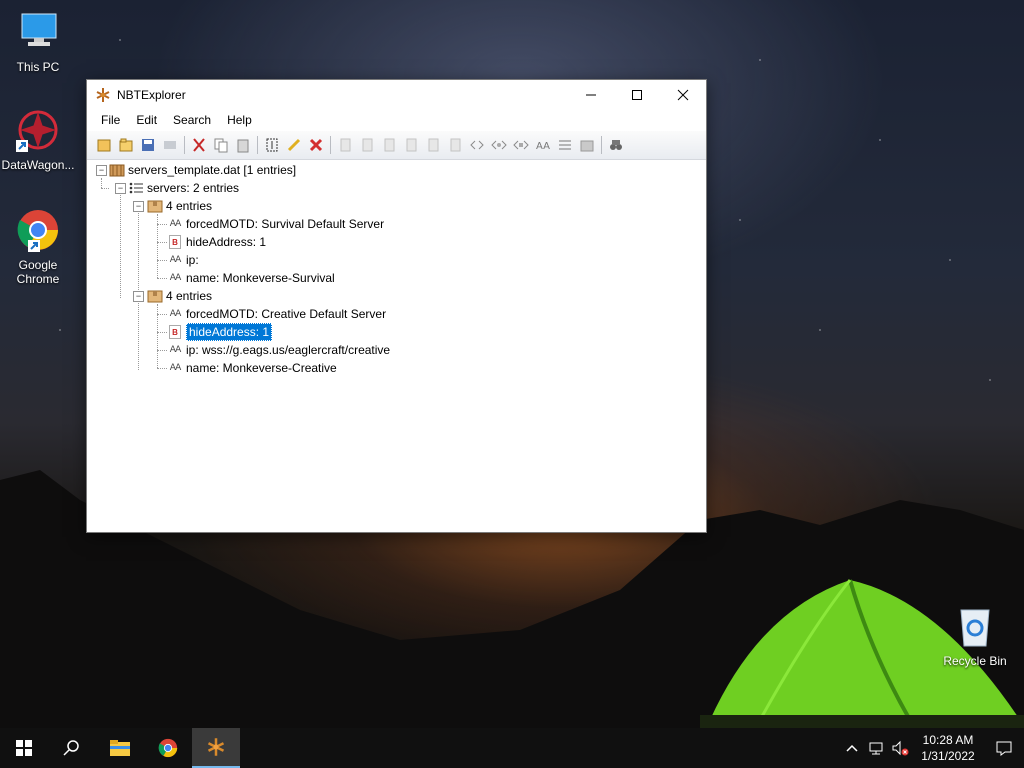 The height and width of the screenshot is (768, 1024). I want to click on desktop-icon-label: This PC, so click(38, 67).